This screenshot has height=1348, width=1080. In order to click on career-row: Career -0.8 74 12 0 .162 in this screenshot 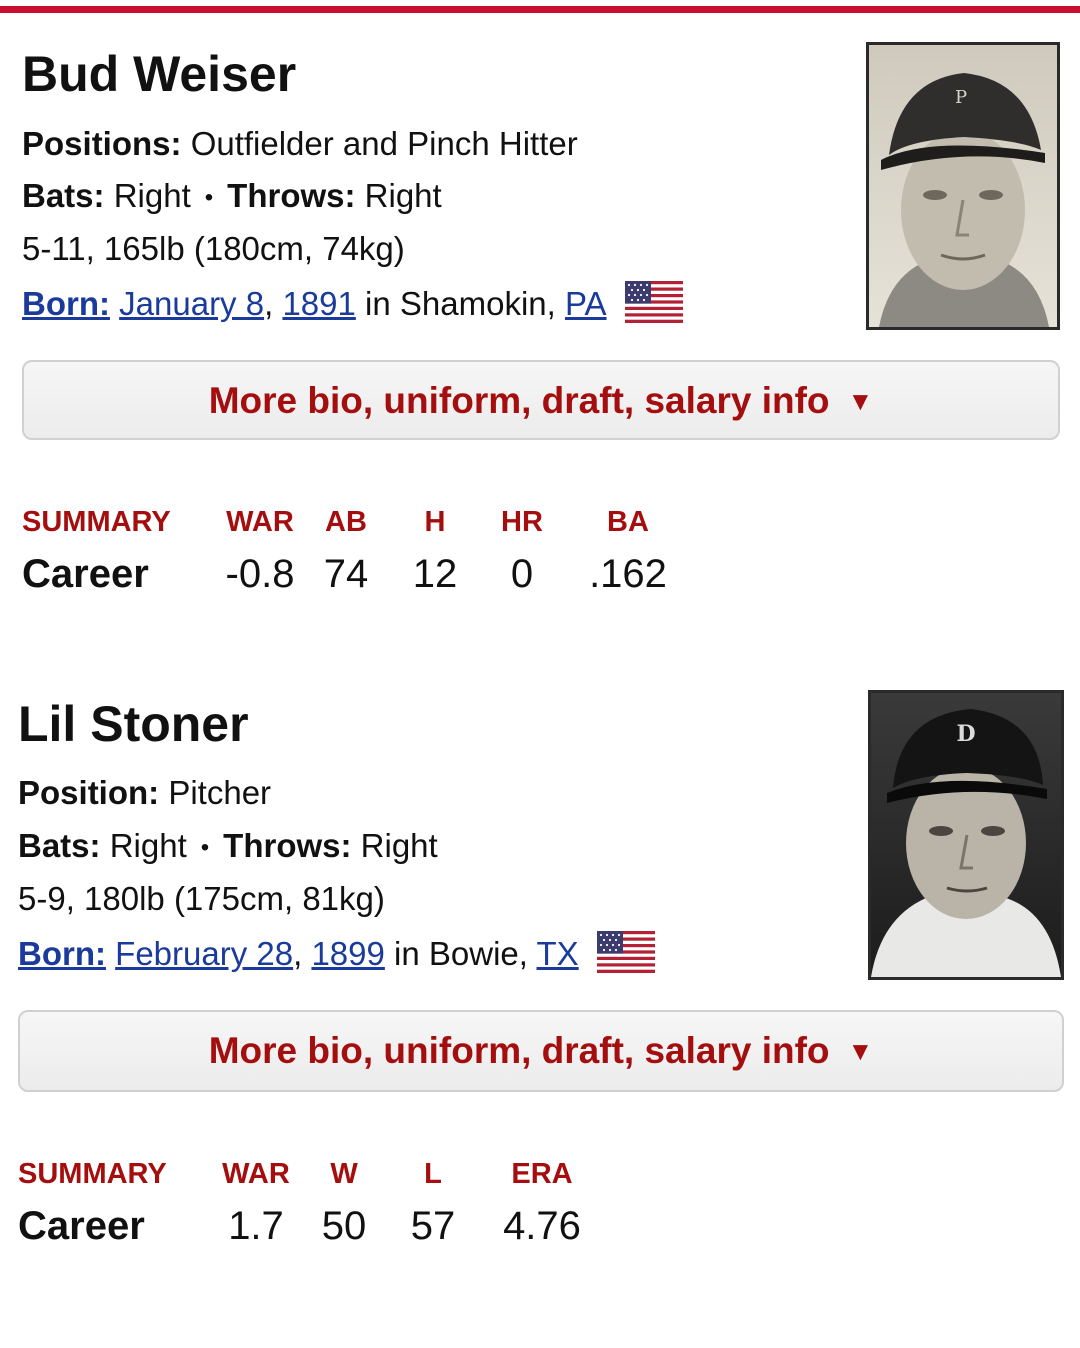, I will do `click(355, 574)`.